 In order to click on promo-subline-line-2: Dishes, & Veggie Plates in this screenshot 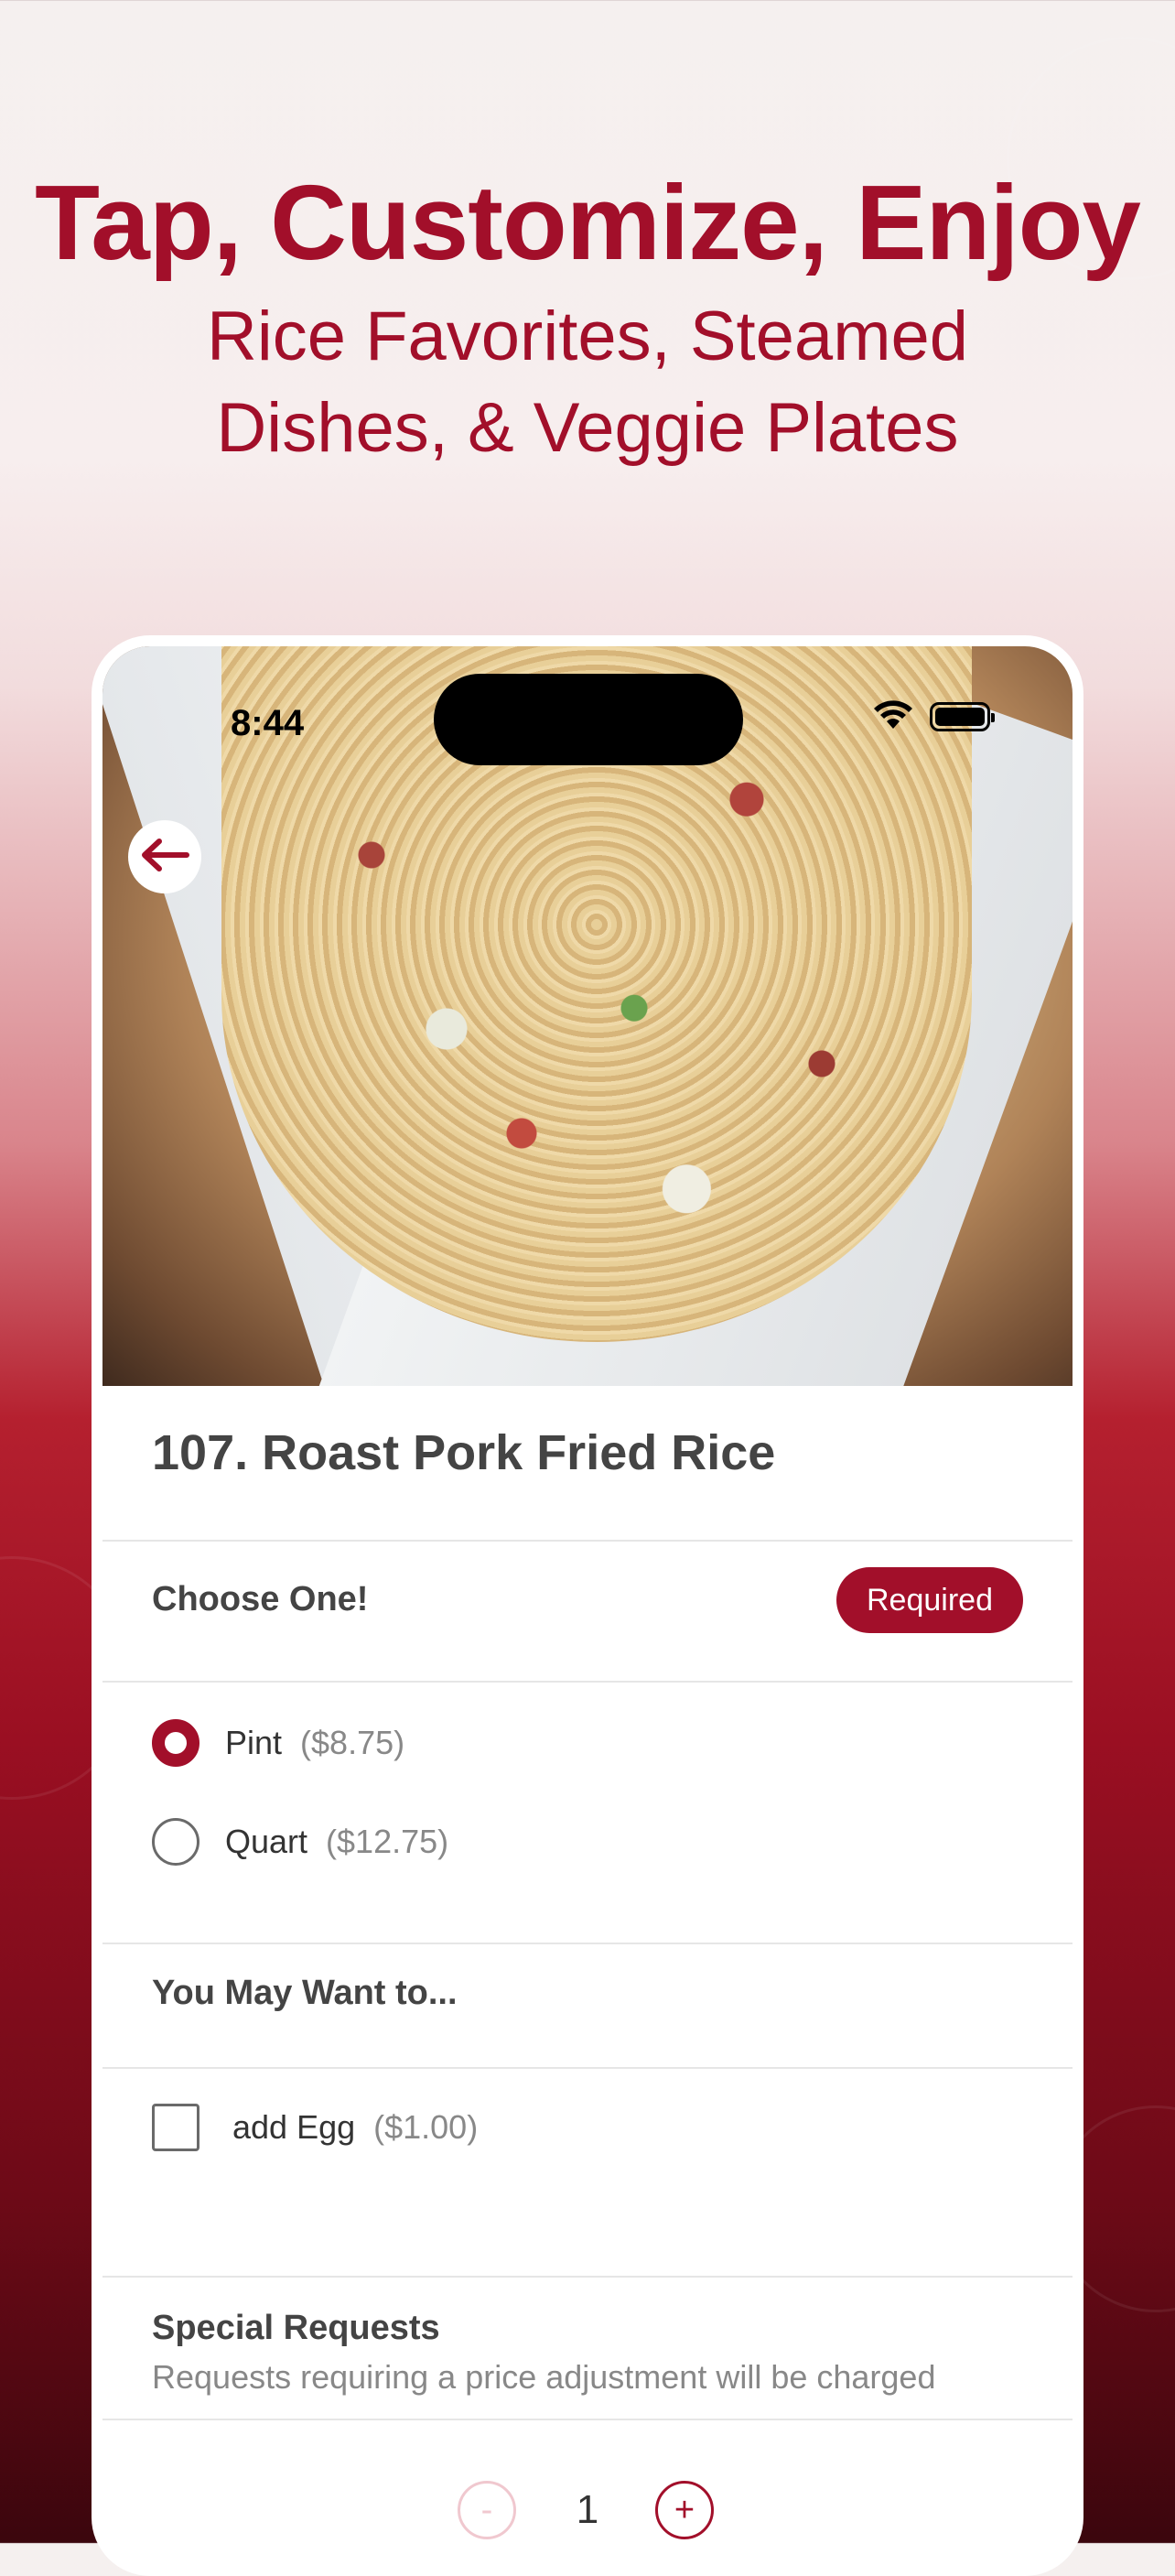, I will do `click(587, 428)`.